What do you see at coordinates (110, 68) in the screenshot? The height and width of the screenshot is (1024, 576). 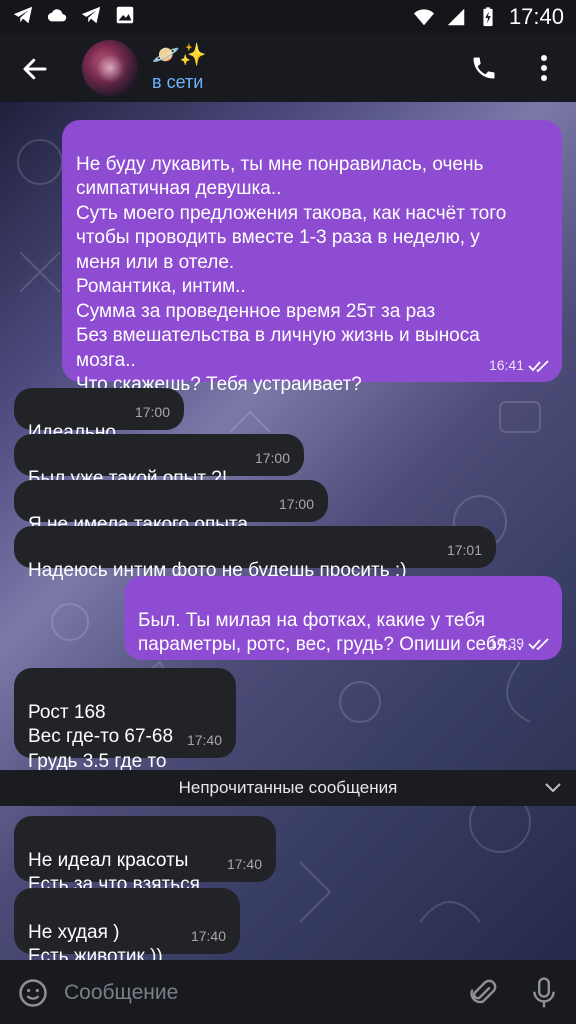 I see `avatar` at bounding box center [110, 68].